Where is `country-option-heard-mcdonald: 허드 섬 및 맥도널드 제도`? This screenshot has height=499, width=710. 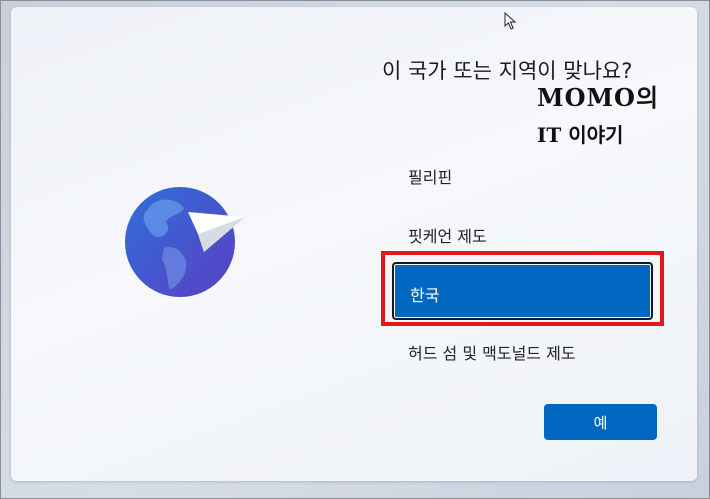 country-option-heard-mcdonald: 허드 섬 및 맥도널드 제도 is located at coordinates (492, 352).